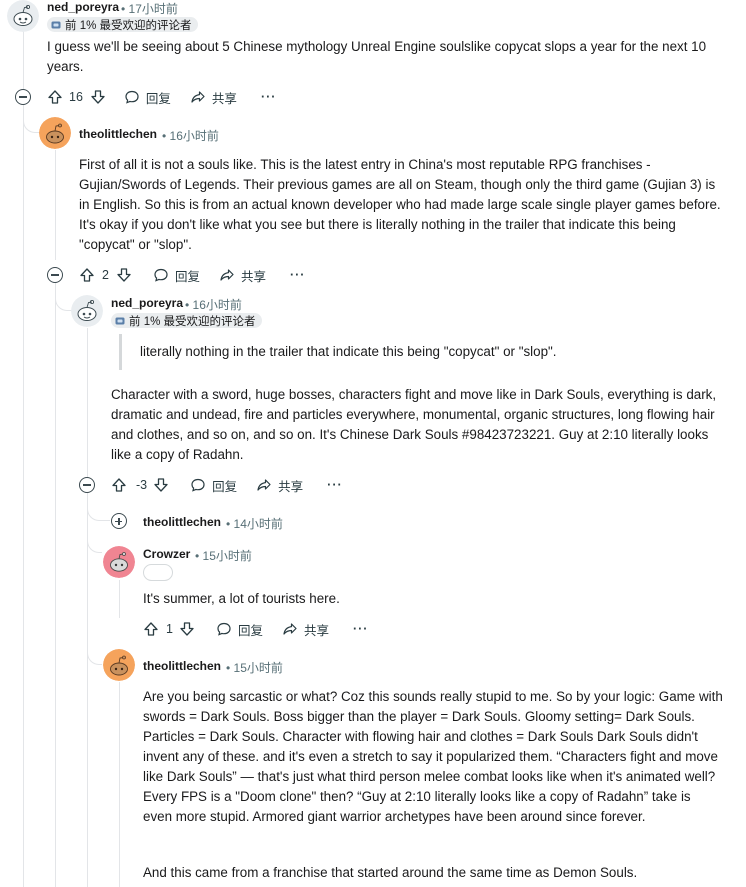 Image resolution: width=746 pixels, height=887 pixels. I want to click on user-flair, so click(158, 572).